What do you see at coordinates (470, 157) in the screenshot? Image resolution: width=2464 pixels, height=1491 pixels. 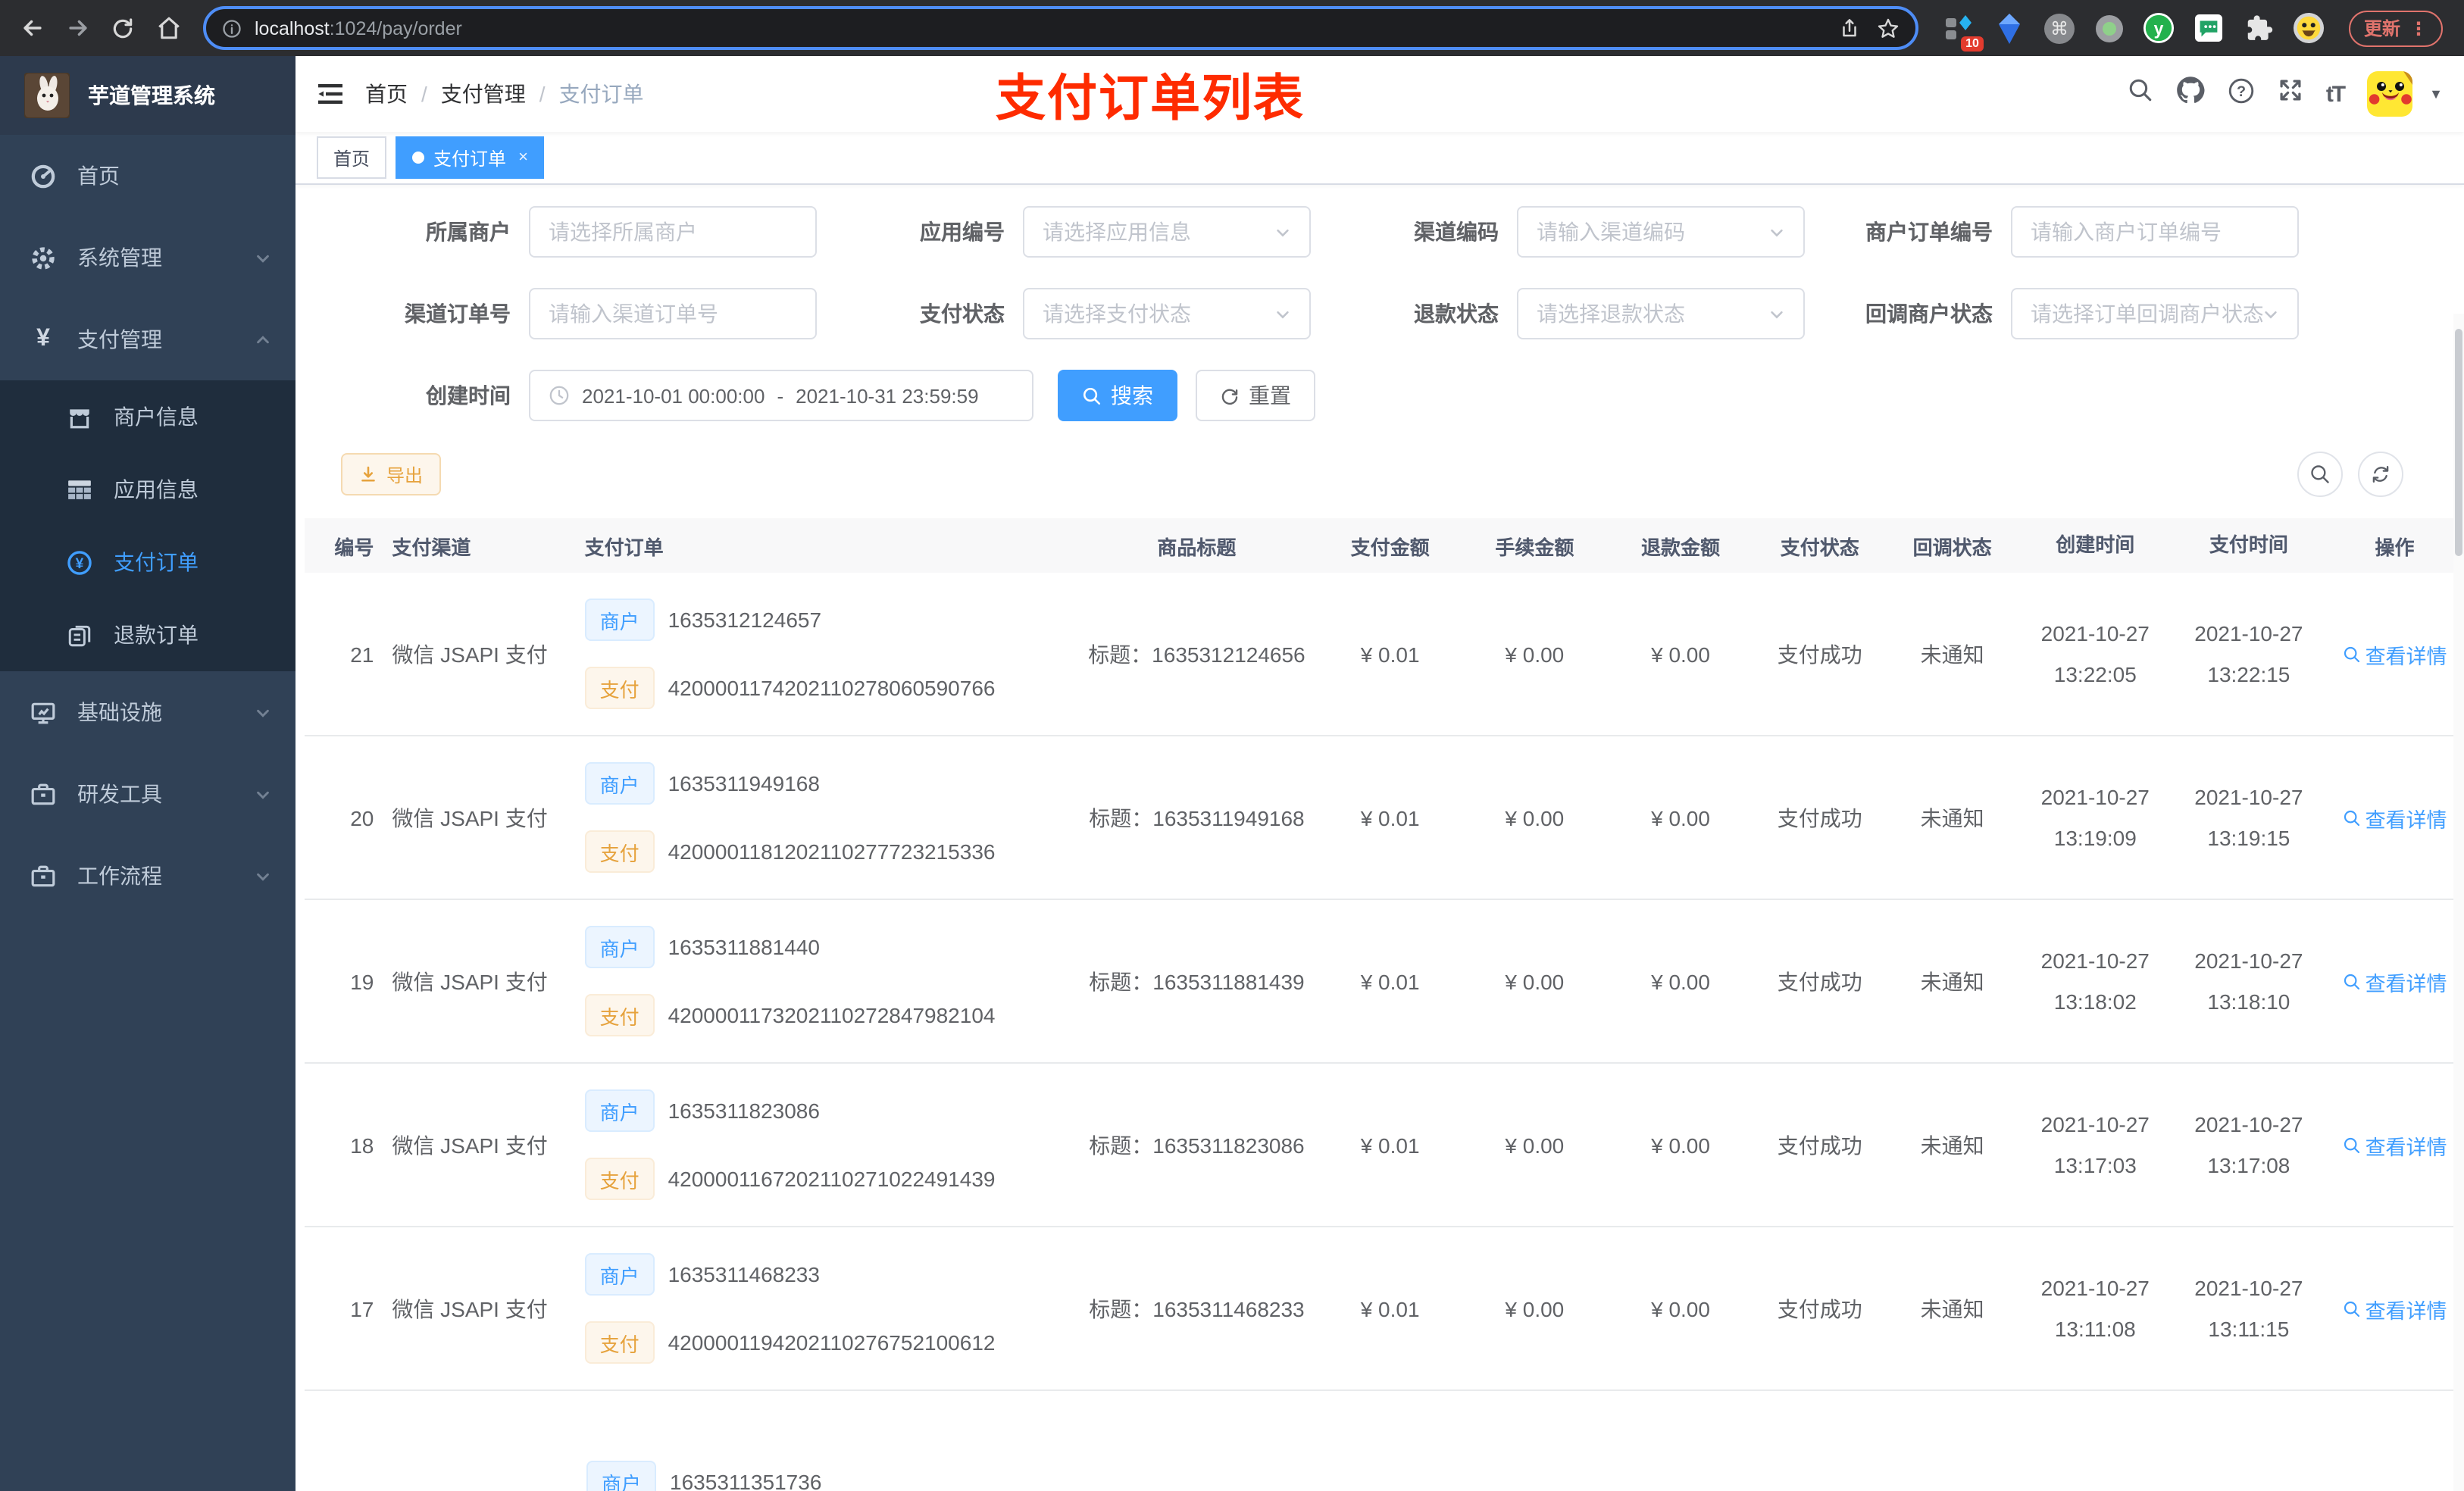 I see `tab-pay-order: 支付订单 ×` at bounding box center [470, 157].